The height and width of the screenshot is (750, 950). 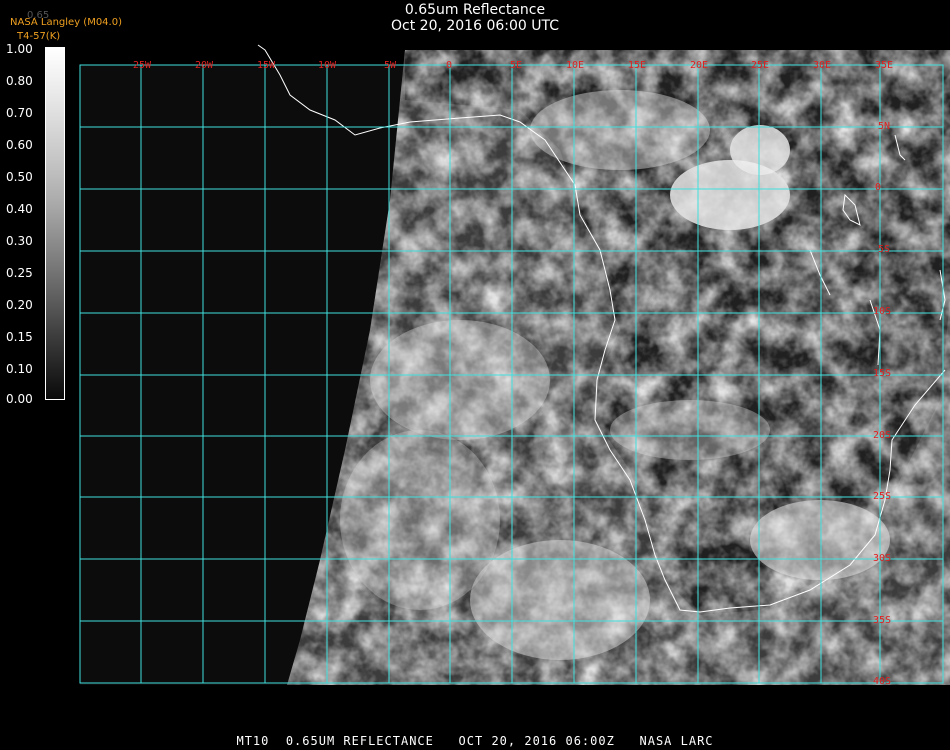 What do you see at coordinates (55, 223) in the screenshot?
I see `colorbar` at bounding box center [55, 223].